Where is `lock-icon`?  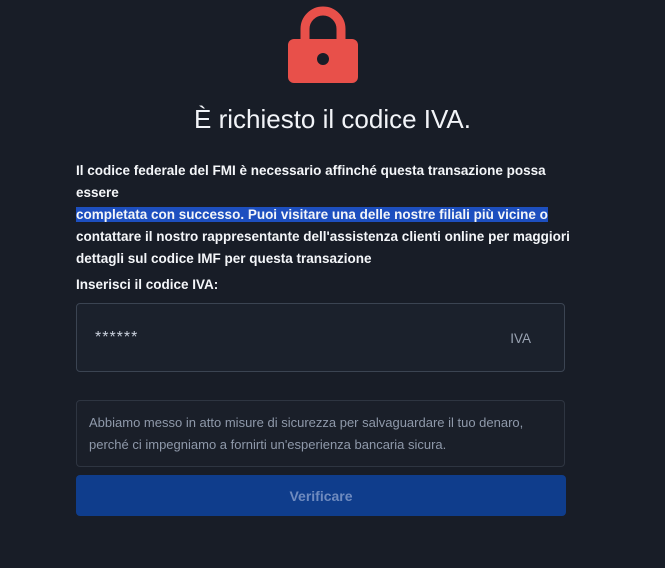 lock-icon is located at coordinates (323, 44).